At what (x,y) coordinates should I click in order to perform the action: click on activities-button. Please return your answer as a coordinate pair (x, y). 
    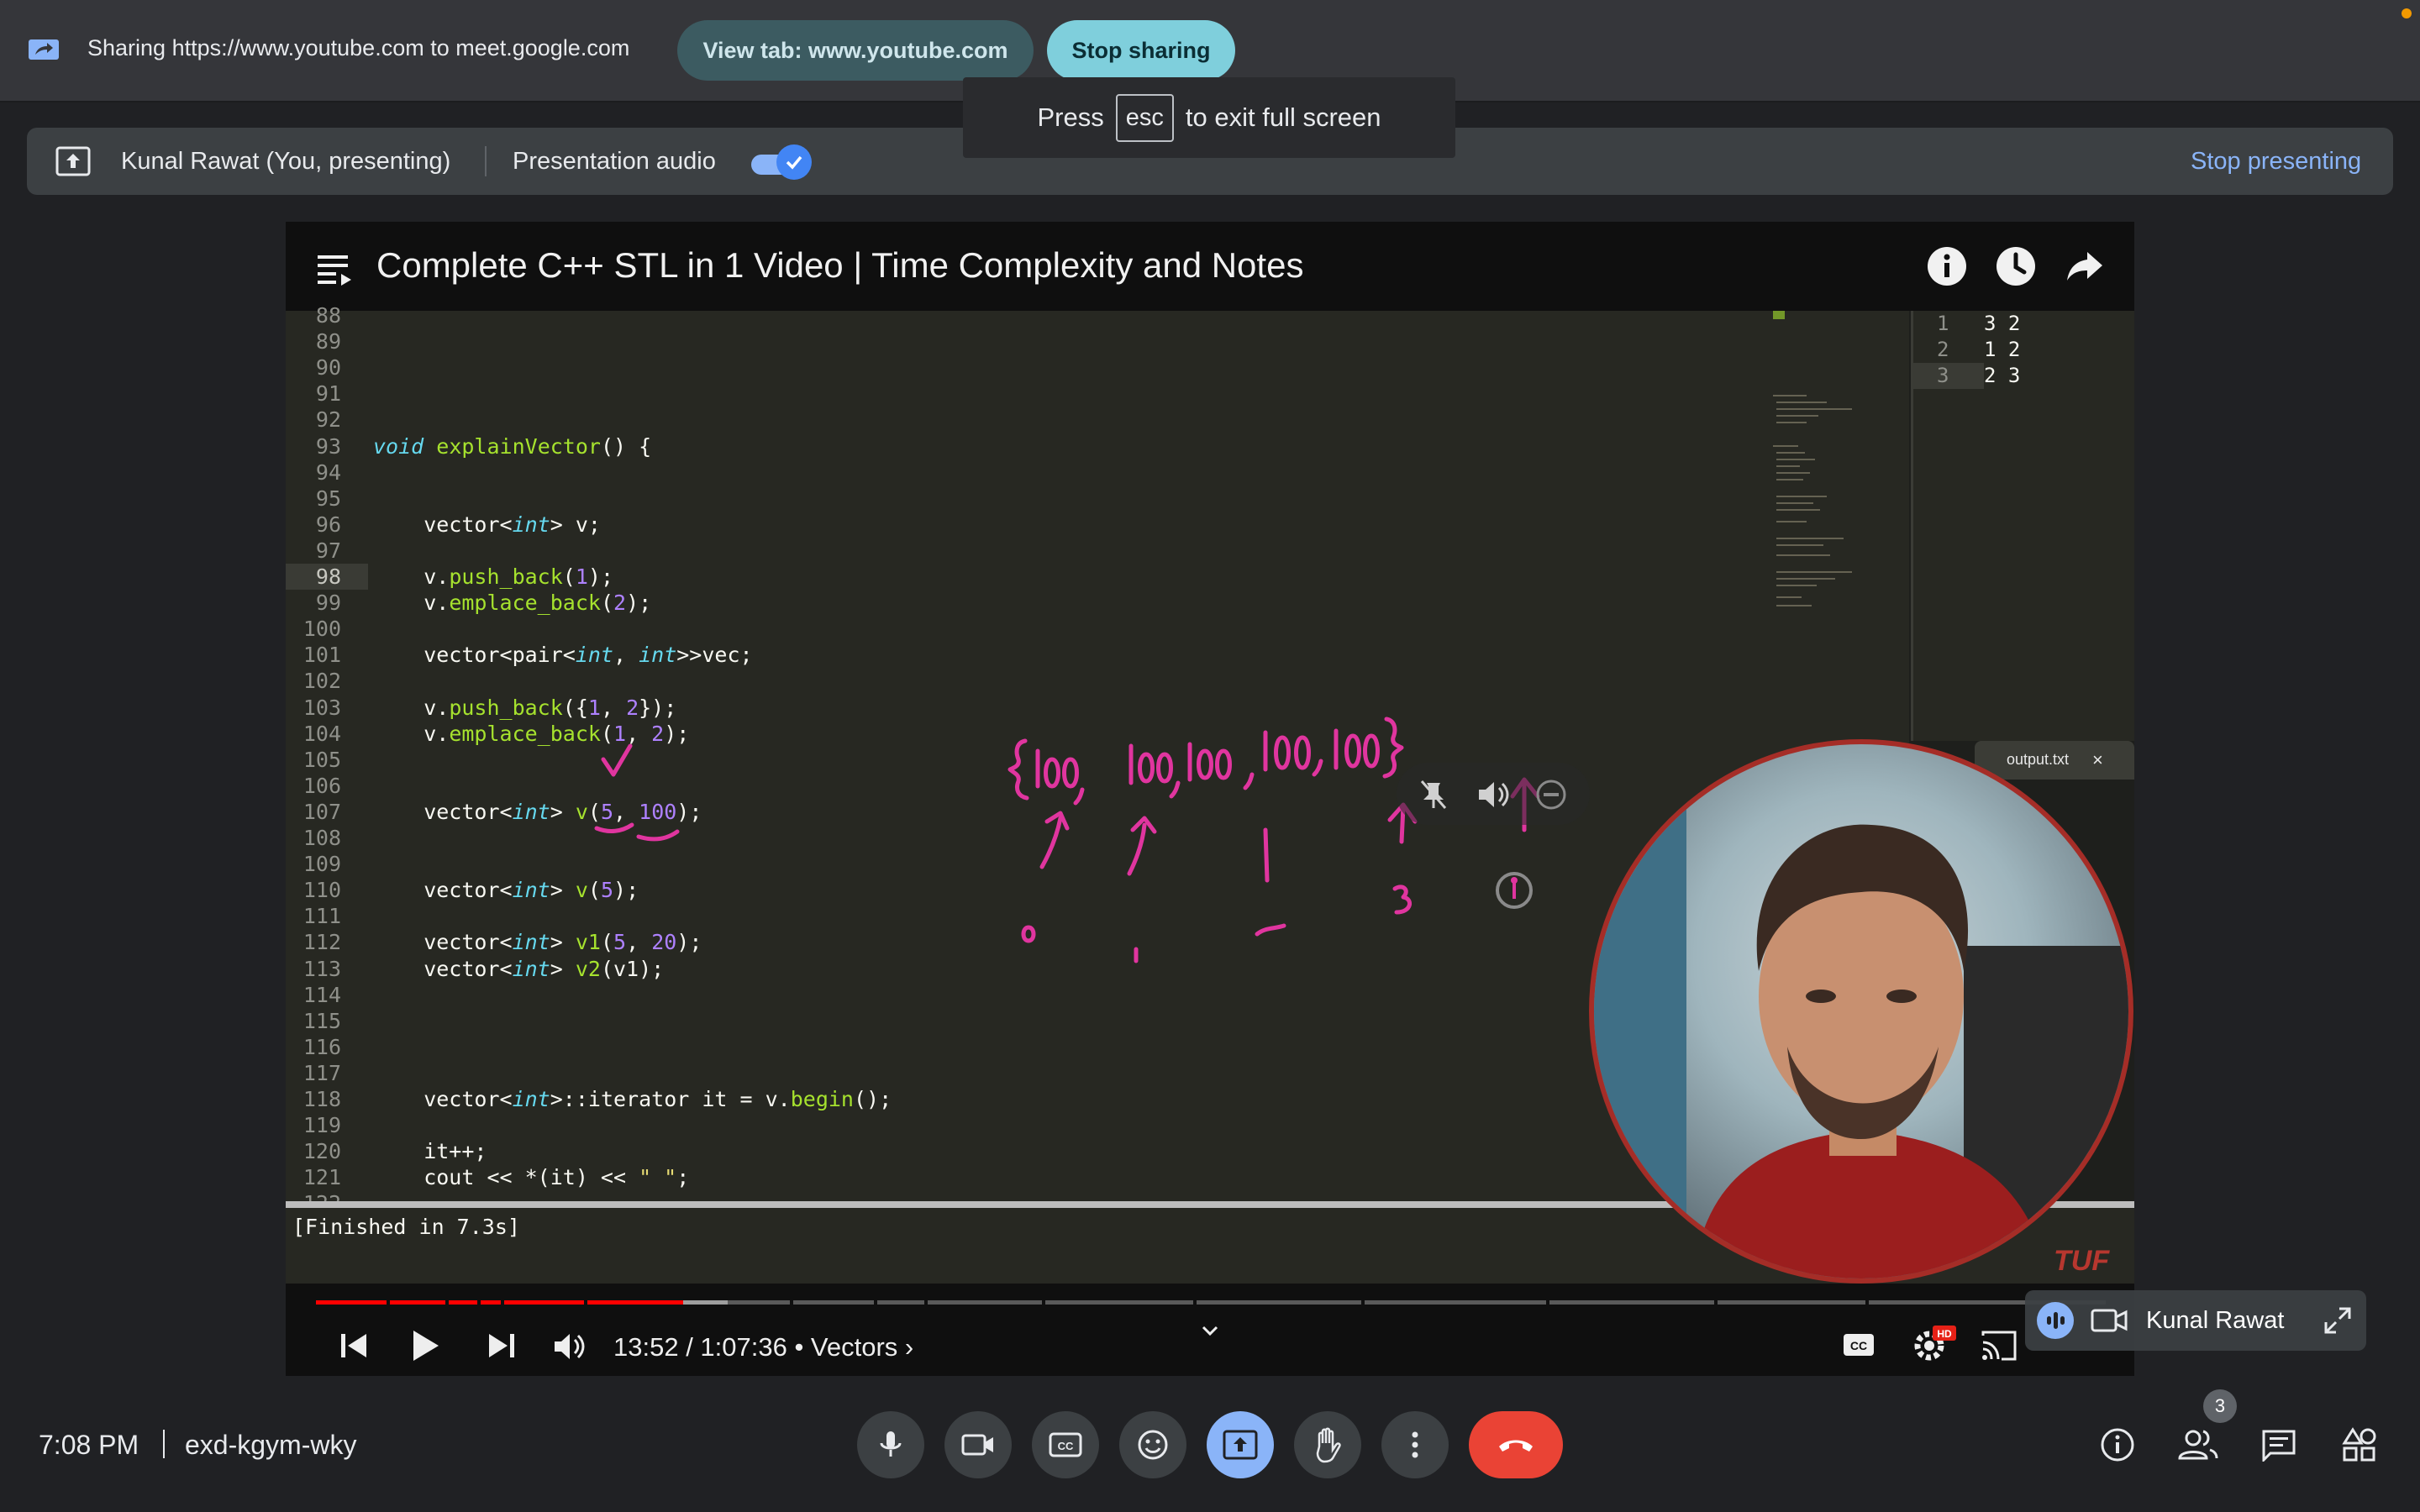
    Looking at the image, I should click on (2359, 1444).